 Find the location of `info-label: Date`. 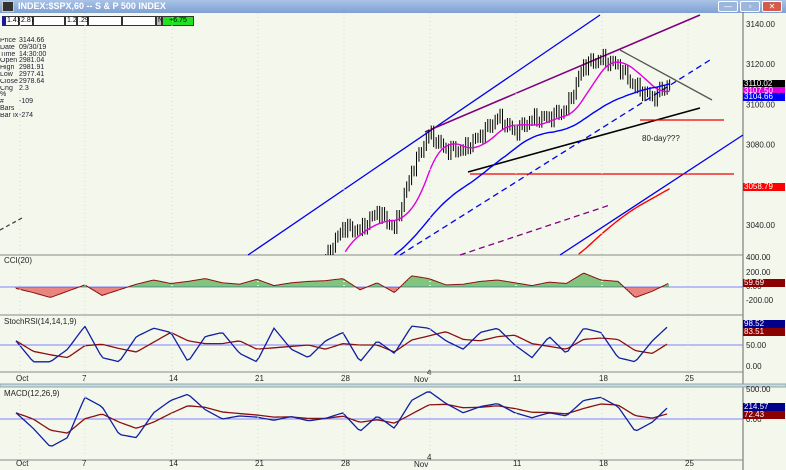

info-label: Date is located at coordinates (7, 47).